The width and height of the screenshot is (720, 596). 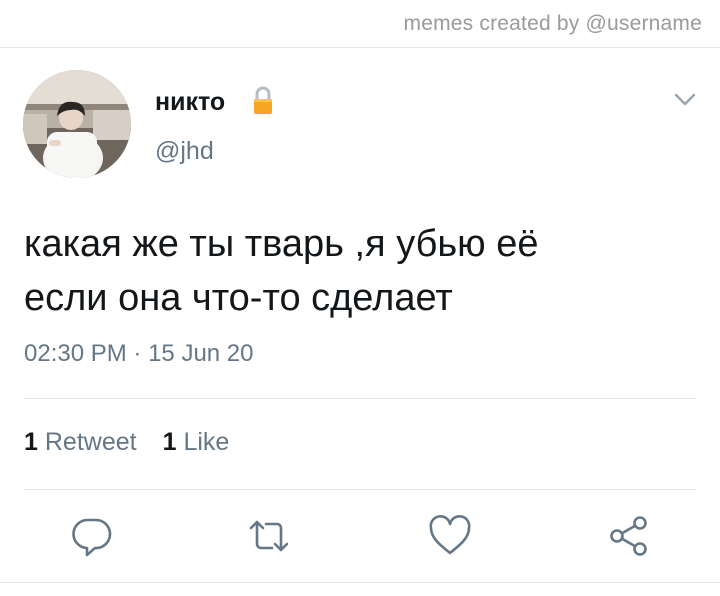 What do you see at coordinates (269, 536) in the screenshot?
I see `retweet-icon` at bounding box center [269, 536].